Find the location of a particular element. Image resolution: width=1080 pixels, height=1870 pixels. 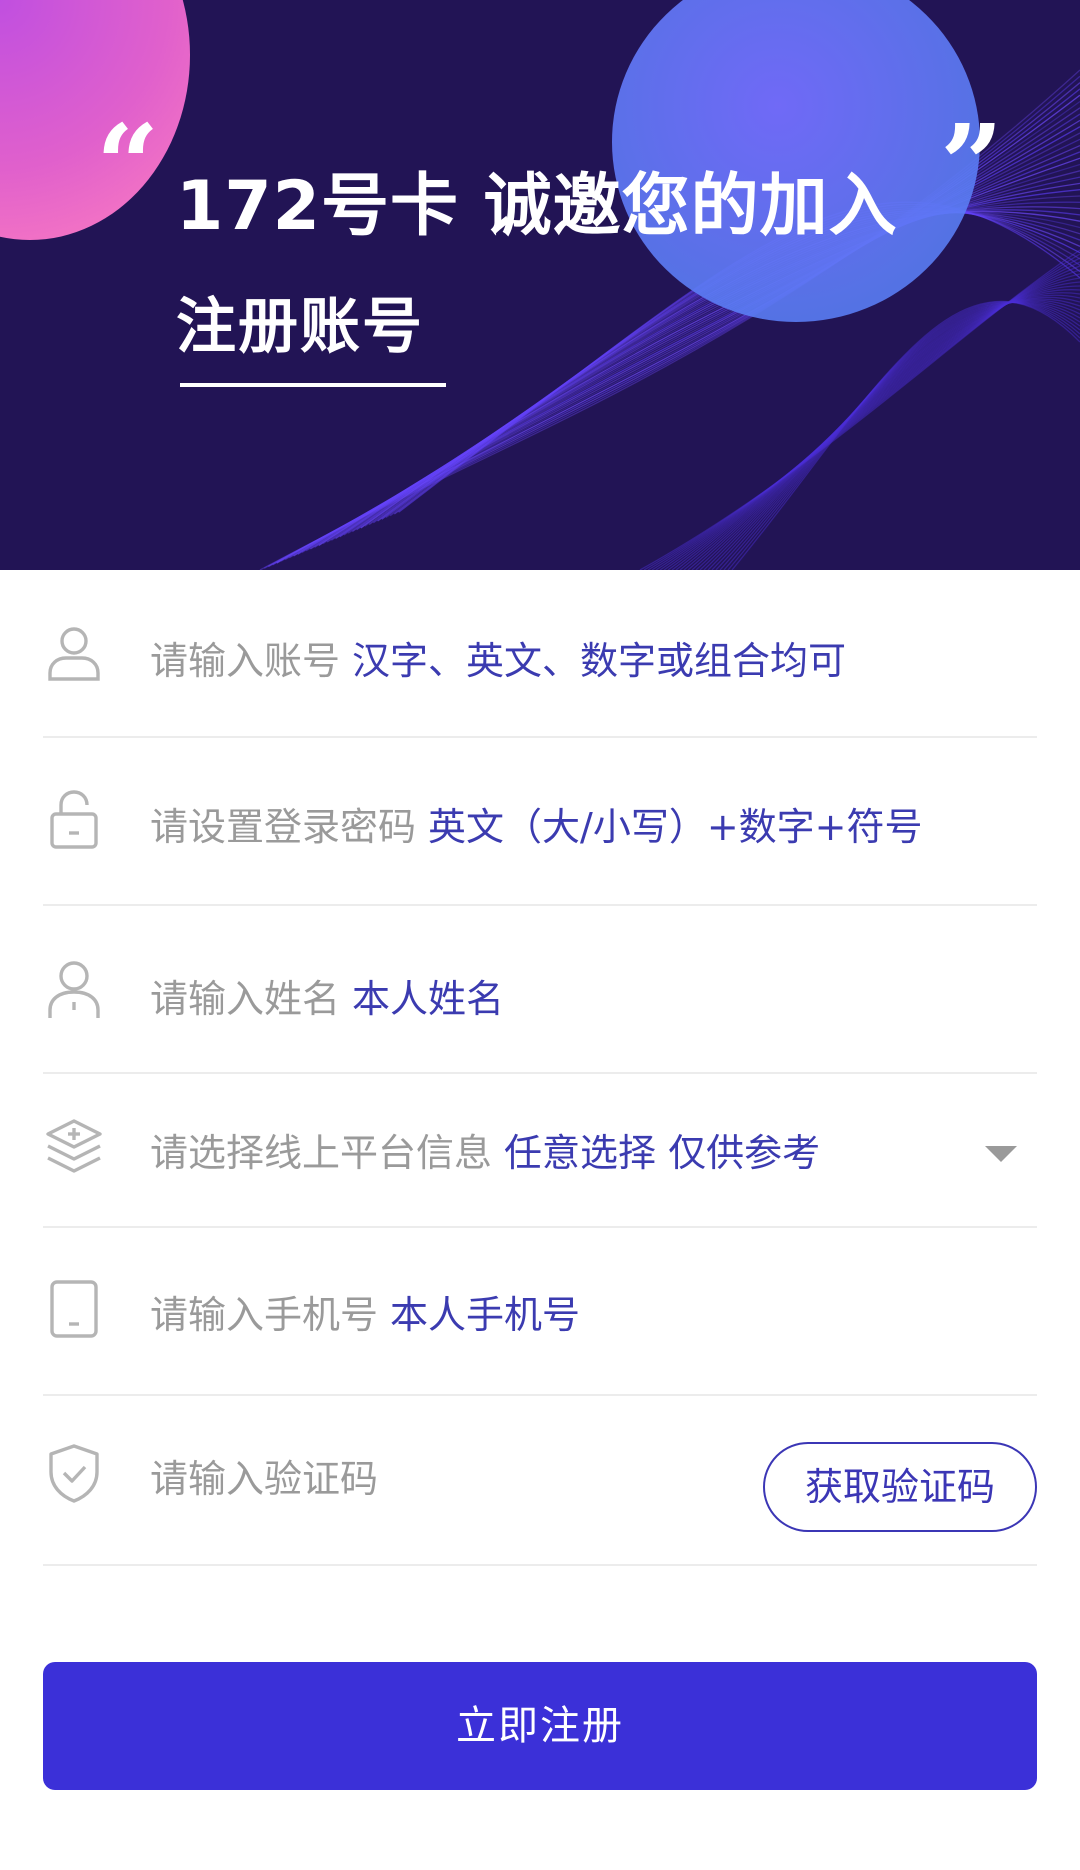

layers-icon is located at coordinates (74, 1147).